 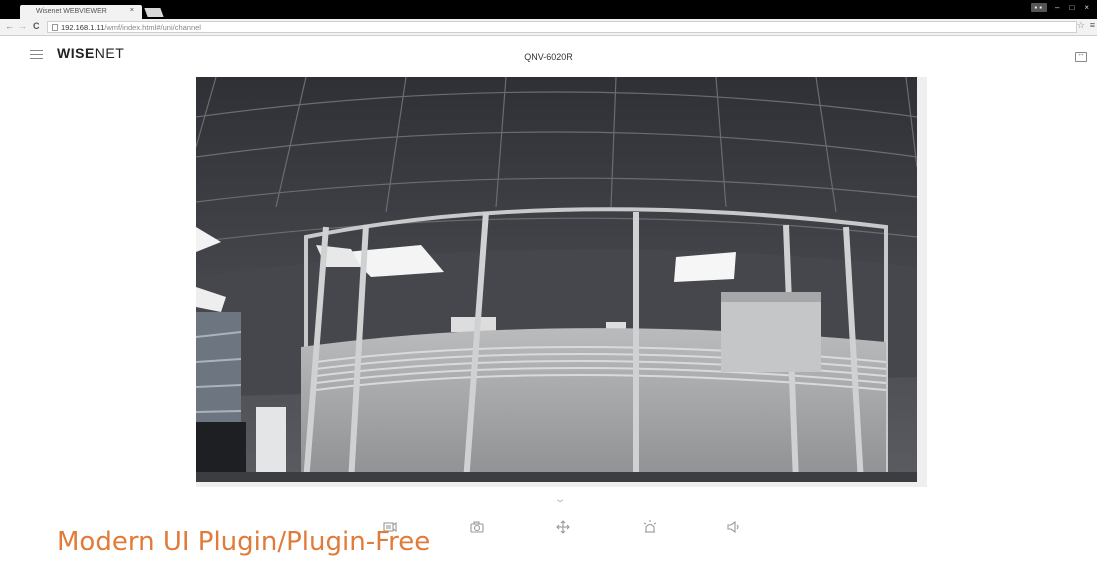 What do you see at coordinates (71, 11) in the screenshot?
I see `tab-title: Wisenet WEBVIEWER` at bounding box center [71, 11].